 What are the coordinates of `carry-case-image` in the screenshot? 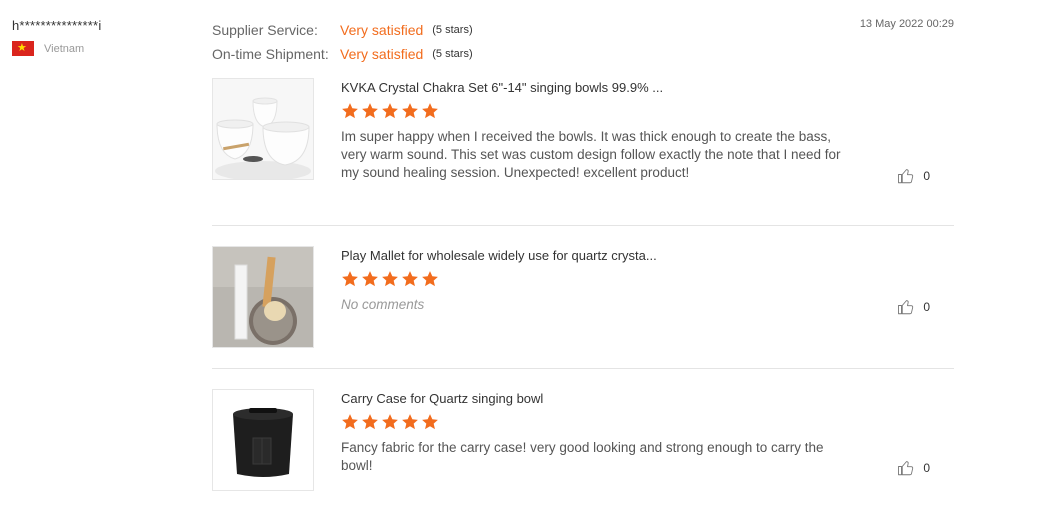 It's located at (263, 440).